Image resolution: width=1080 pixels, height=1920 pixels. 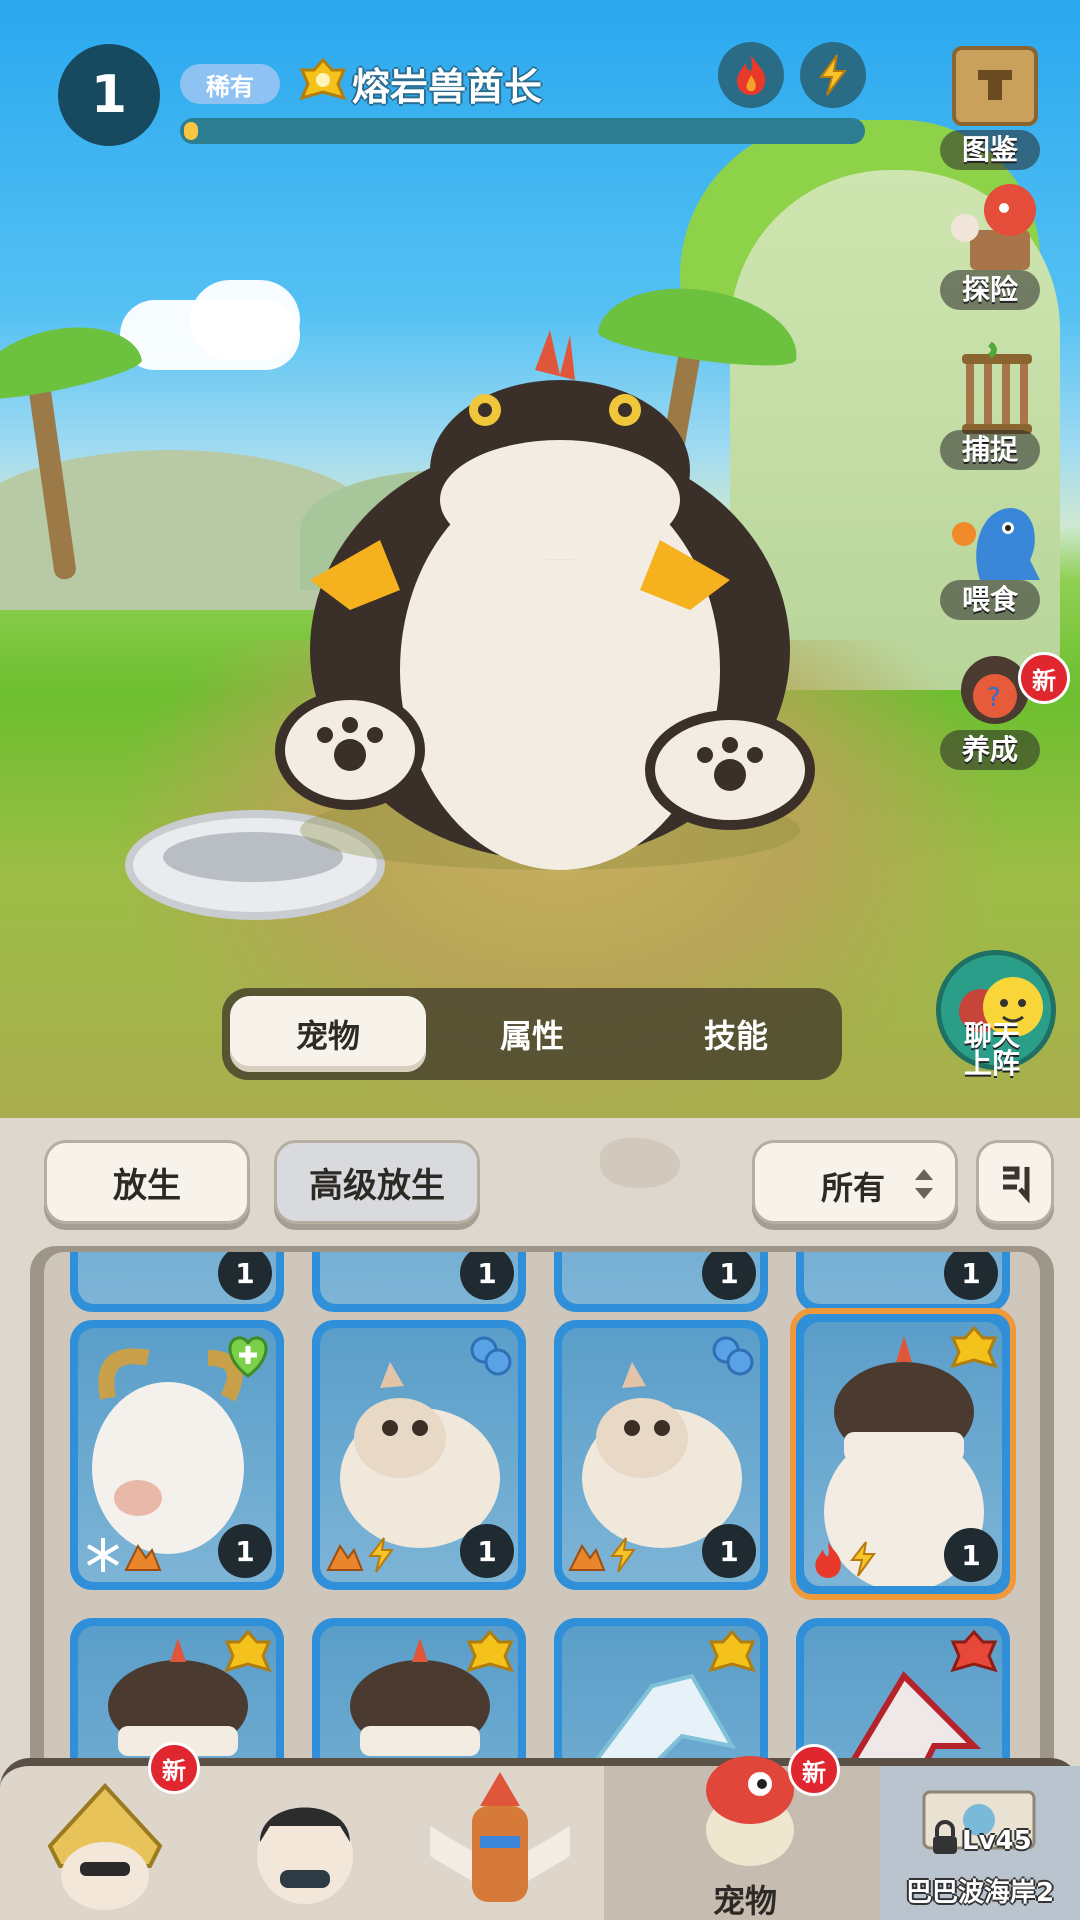 I want to click on tab-skills: 技能, so click(x=736, y=1034).